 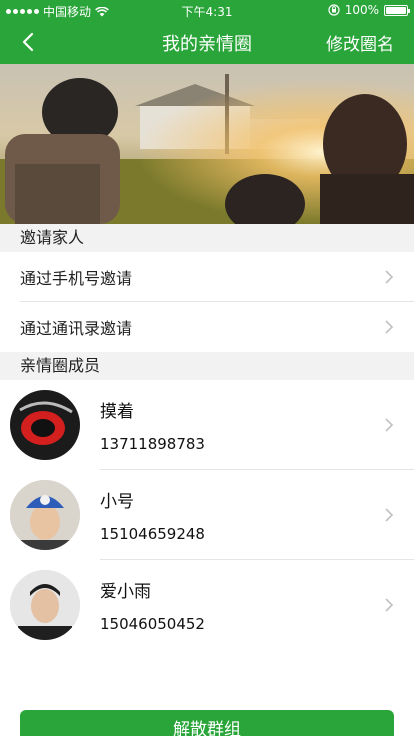 I want to click on dissolve-group-button: 解散群组, so click(x=207, y=723).